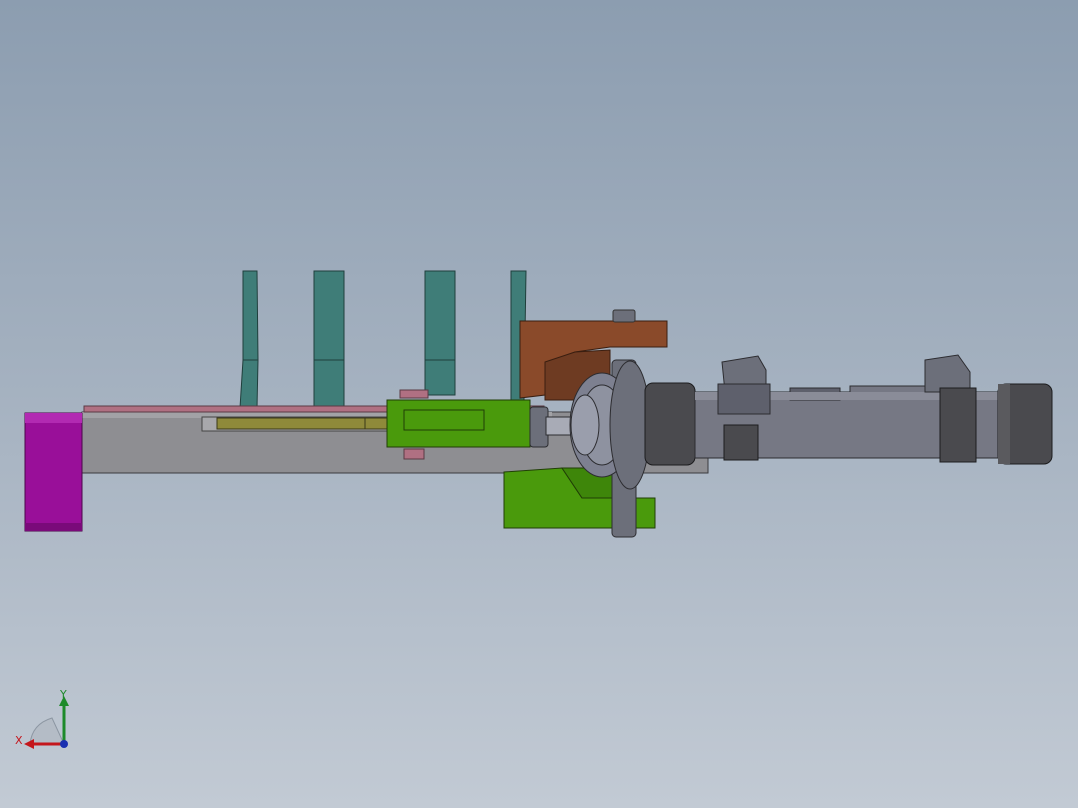 The height and width of the screenshot is (808, 1078). Describe the element at coordinates (63, 694) in the screenshot. I see `y-axis-label: Y` at that location.